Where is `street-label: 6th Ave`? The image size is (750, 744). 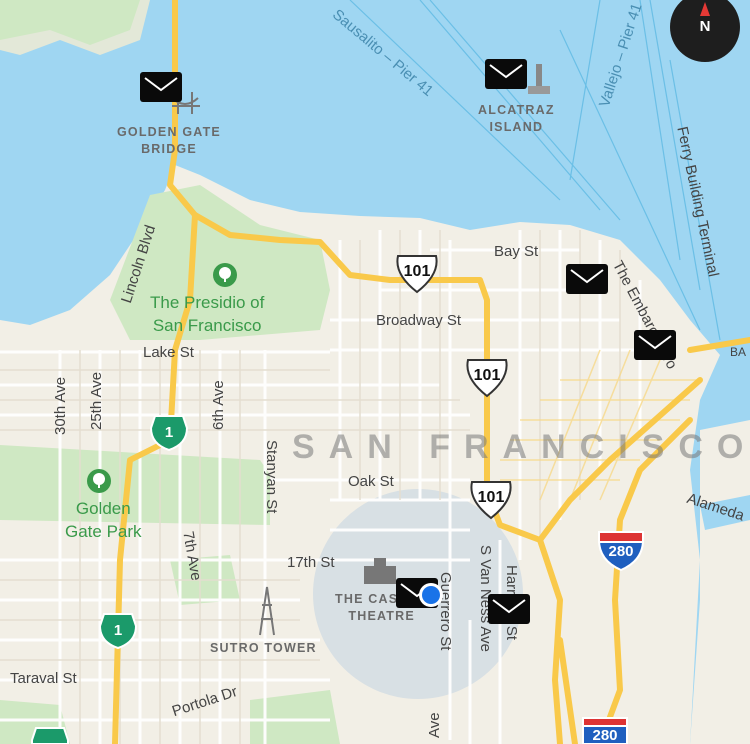
street-label: 6th Ave is located at coordinates (218, 405).